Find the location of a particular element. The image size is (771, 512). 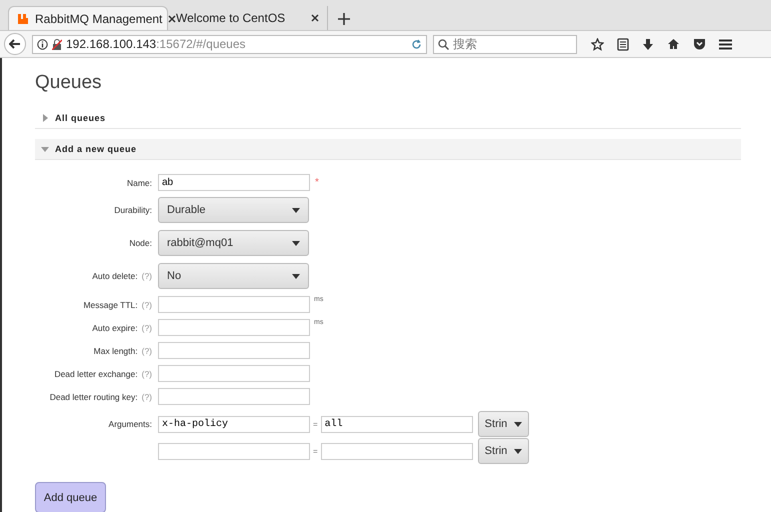

reading-list-icon is located at coordinates (623, 44).